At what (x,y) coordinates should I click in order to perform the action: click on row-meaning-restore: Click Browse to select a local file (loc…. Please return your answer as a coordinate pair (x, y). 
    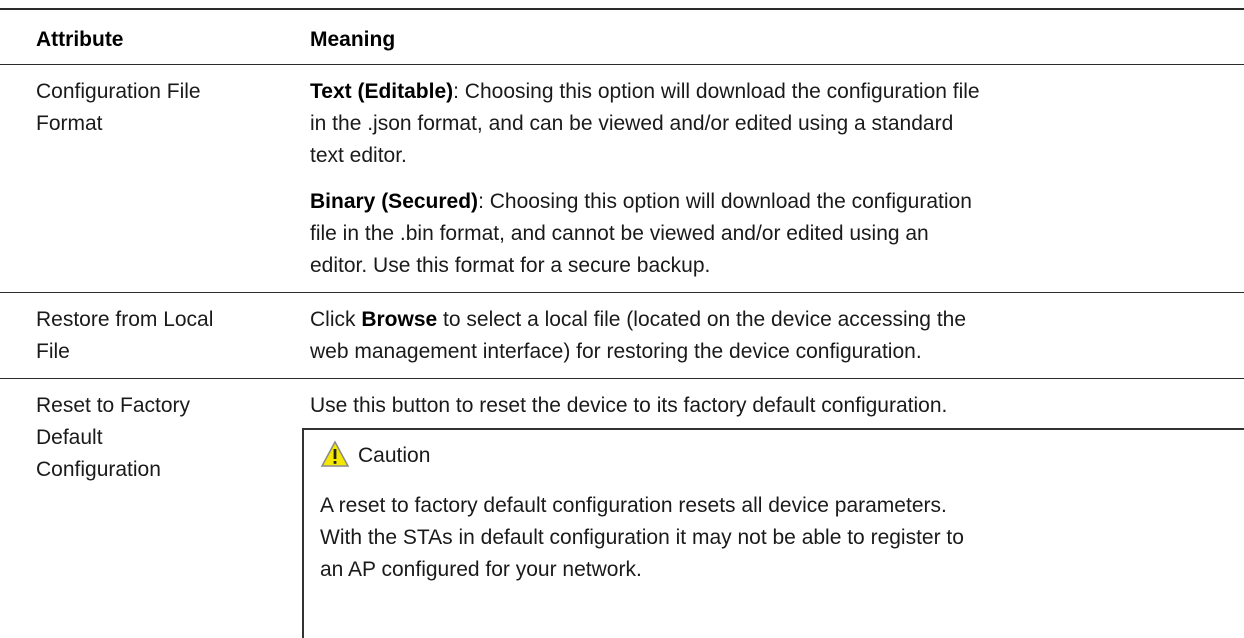
    Looking at the image, I should click on (638, 336).